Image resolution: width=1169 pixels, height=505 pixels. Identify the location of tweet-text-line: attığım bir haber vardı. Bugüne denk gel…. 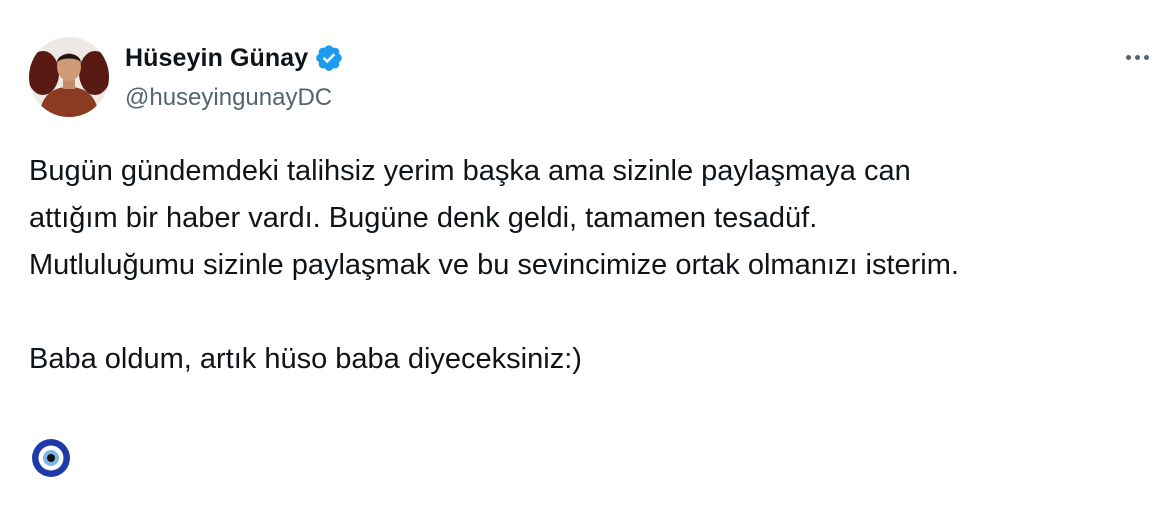
(423, 218).